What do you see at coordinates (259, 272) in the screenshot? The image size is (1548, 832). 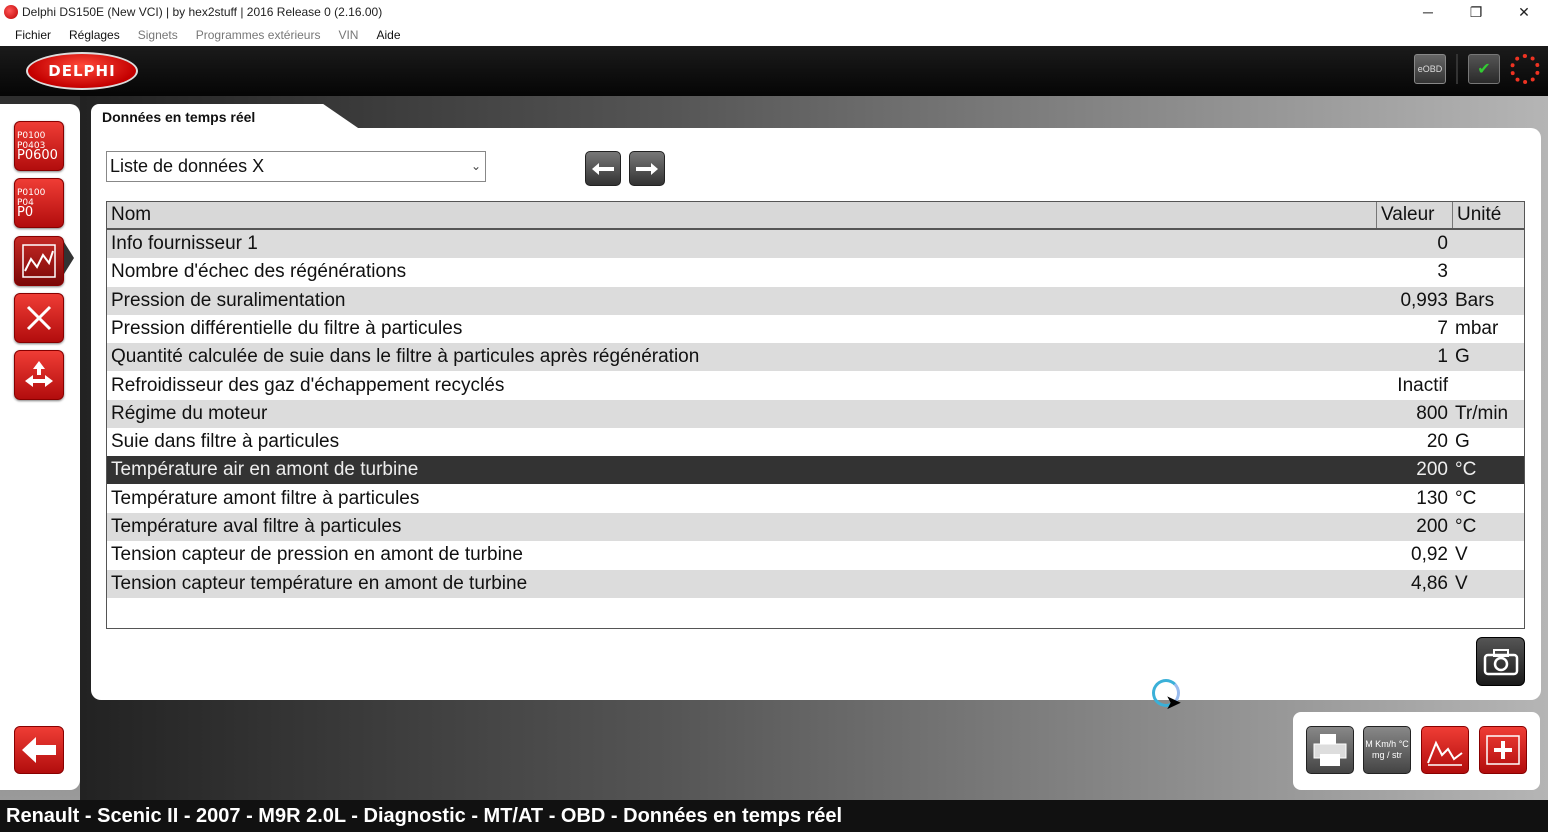 I see `row-name: Nombre d'échec des régénérations` at bounding box center [259, 272].